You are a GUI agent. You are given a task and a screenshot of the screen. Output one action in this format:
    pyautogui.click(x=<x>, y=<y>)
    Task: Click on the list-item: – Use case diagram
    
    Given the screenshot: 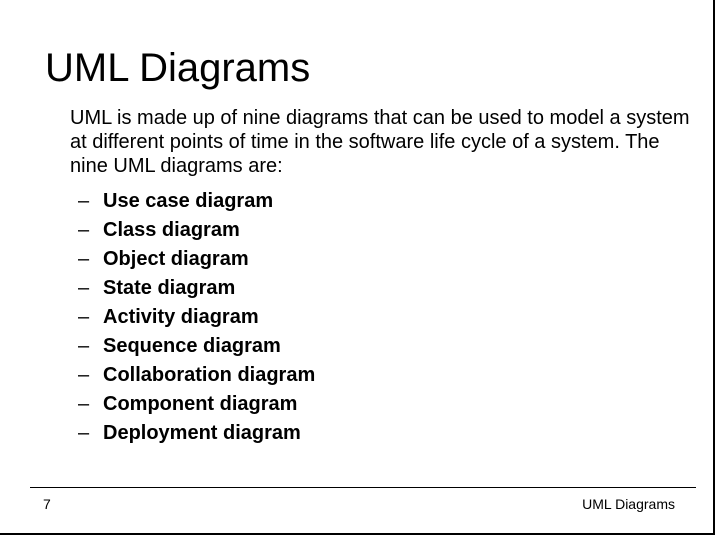 What is the action you would take?
    pyautogui.click(x=196, y=201)
    